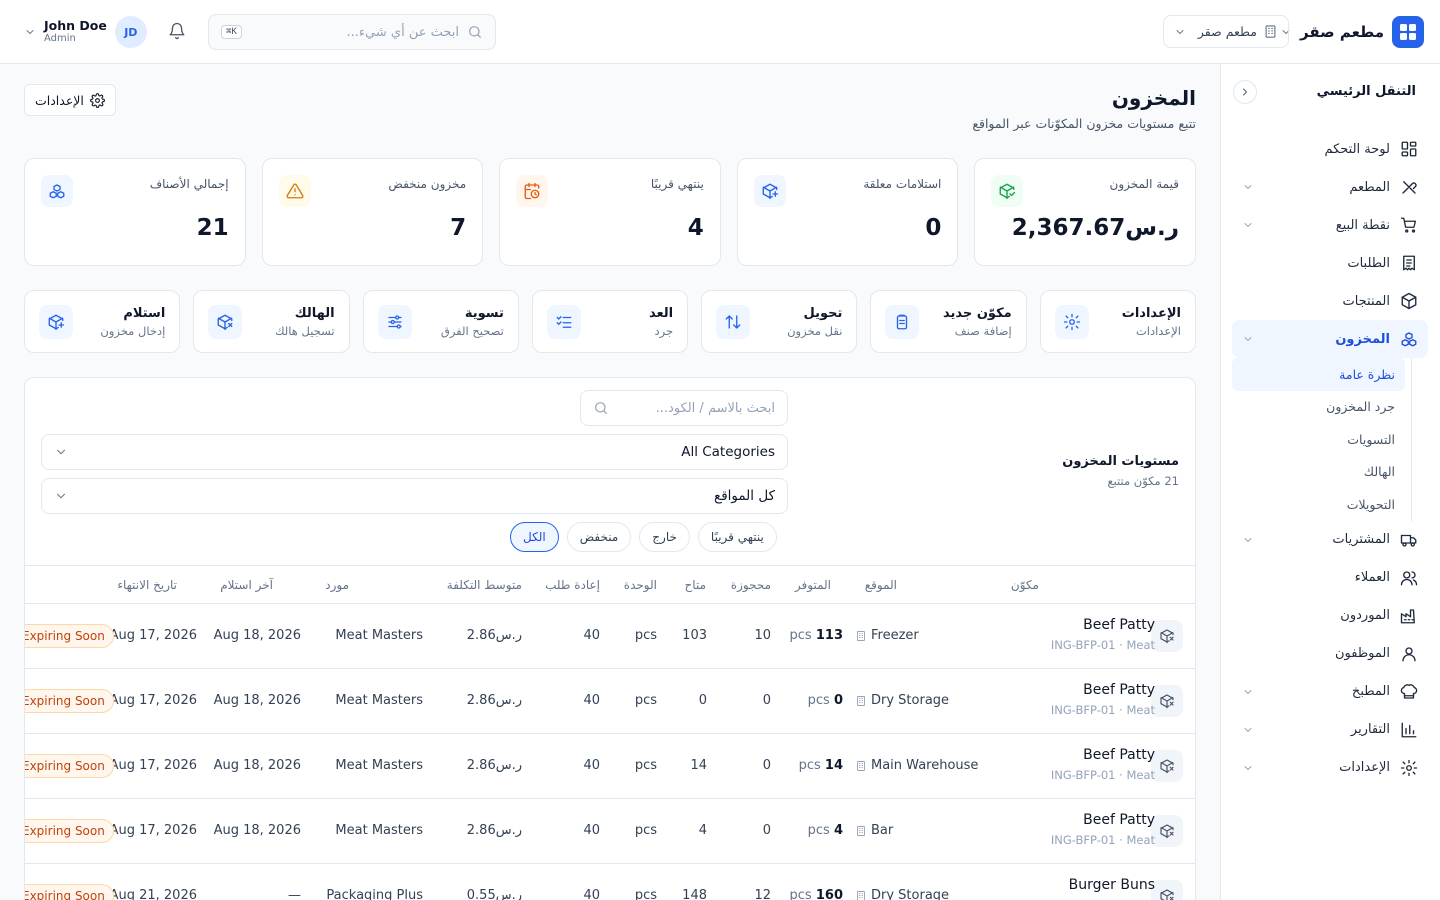 The image size is (1440, 900). What do you see at coordinates (610, 212) in the screenshot?
I see `stat-card: ينتهي قريبًا 4` at bounding box center [610, 212].